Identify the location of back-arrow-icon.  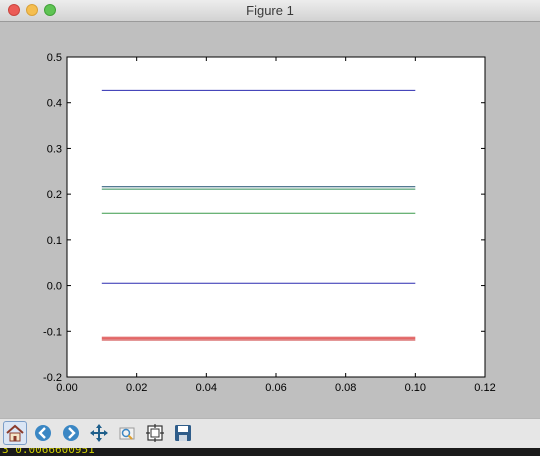
(43, 433).